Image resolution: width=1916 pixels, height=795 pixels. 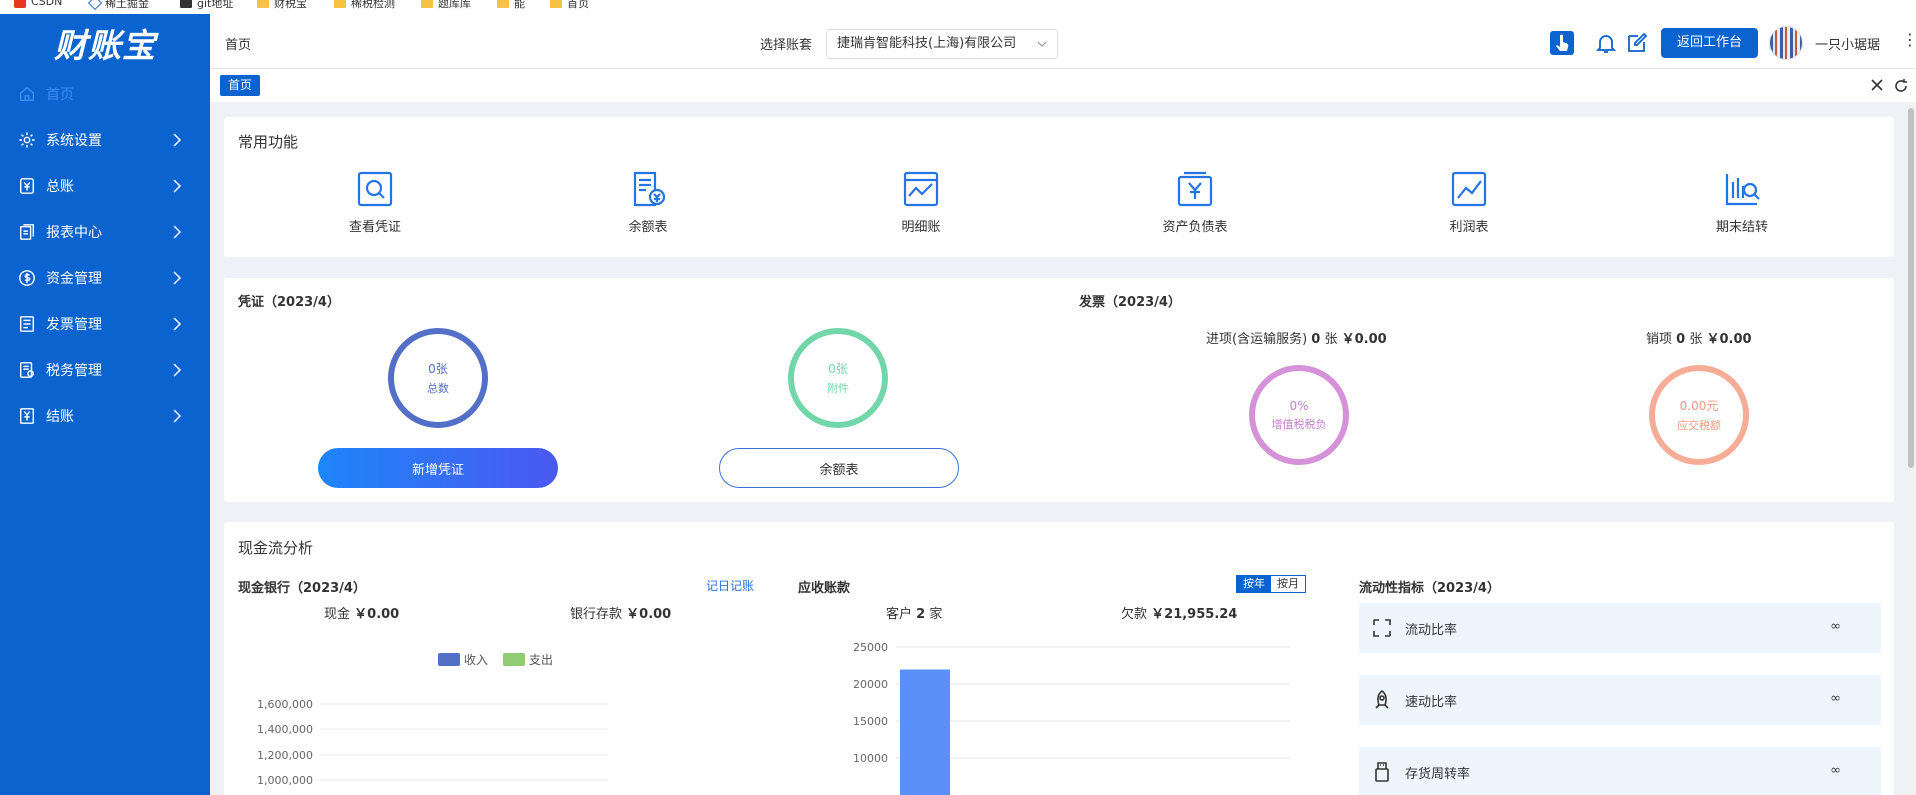 What do you see at coordinates (839, 468) in the screenshot?
I see `balance-table-button: 余额表` at bounding box center [839, 468].